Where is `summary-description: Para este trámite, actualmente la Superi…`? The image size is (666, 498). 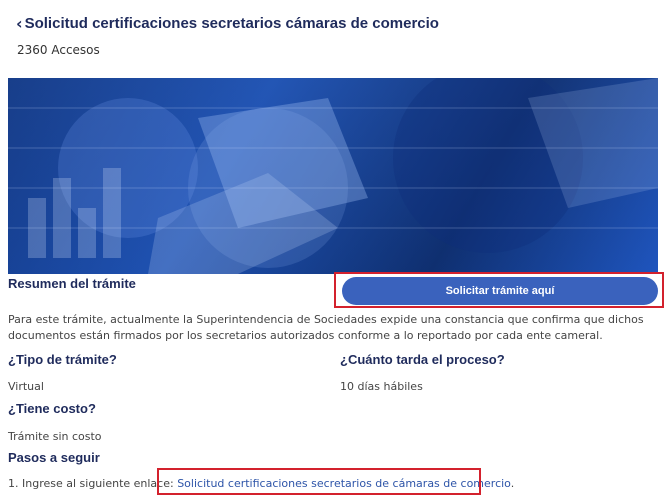
summary-description: Para este trámite, actualmente la Superi… is located at coordinates (326, 327).